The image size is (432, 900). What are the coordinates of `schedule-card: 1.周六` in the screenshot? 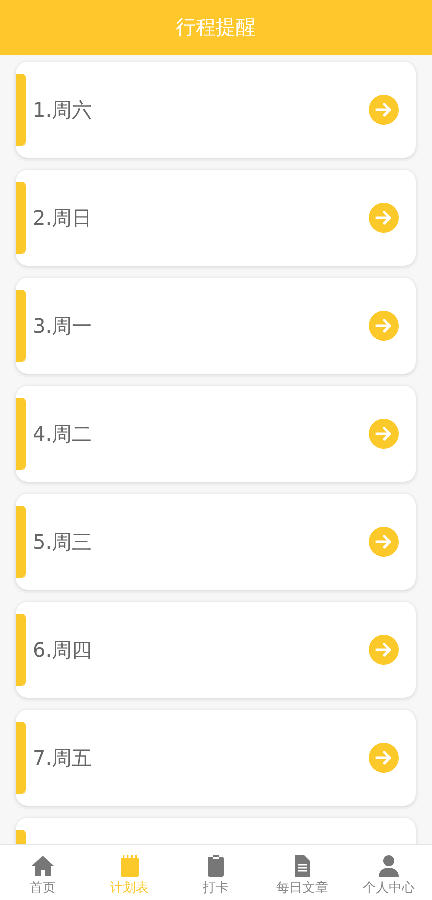 It's located at (216, 110).